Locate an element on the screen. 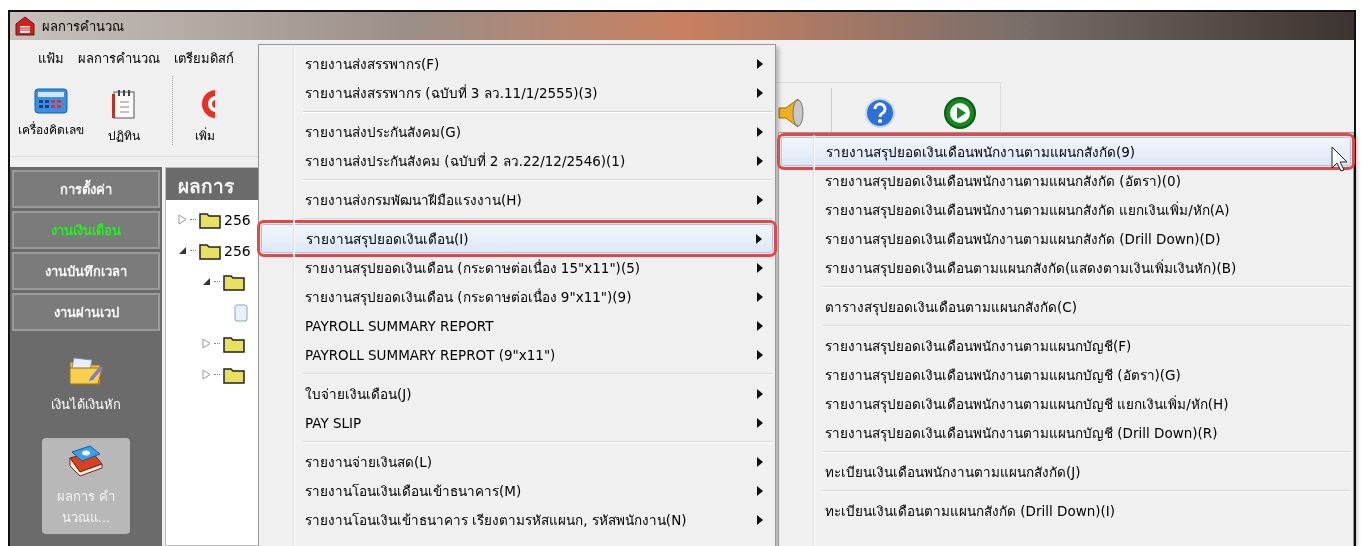  menu-item: รายงานโอนเงินเดือนเข้าธนาคาร(M) is located at coordinates (517, 490).